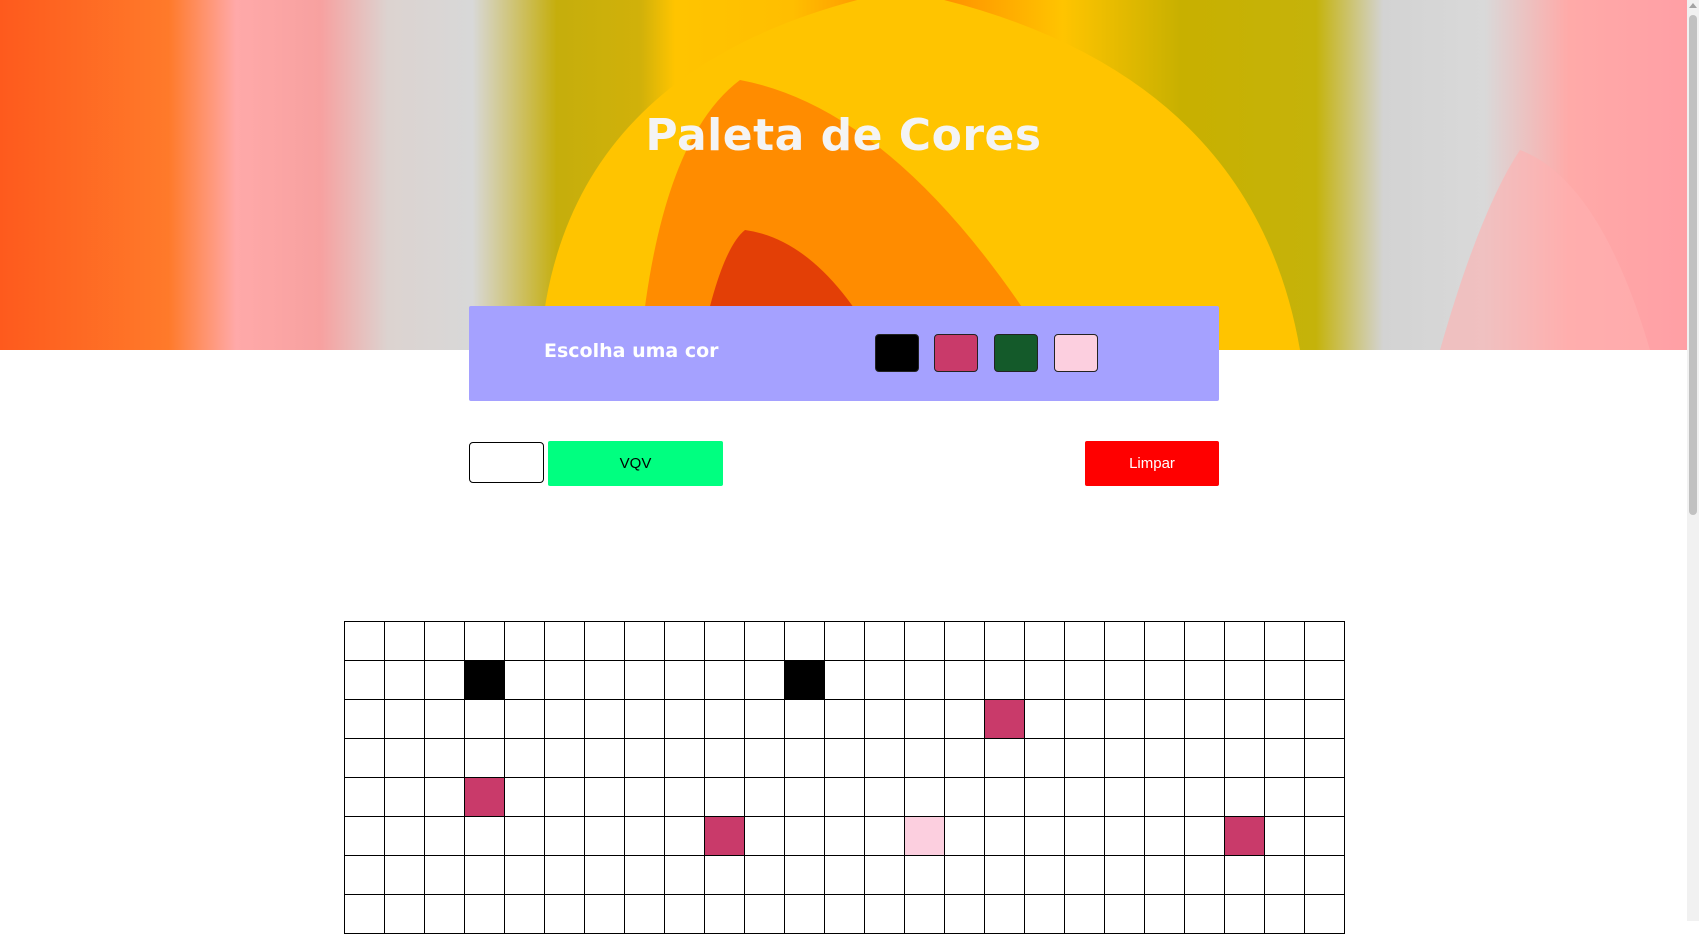 Image resolution: width=1699 pixels, height=934 pixels. Describe the element at coordinates (1693, 460) in the screenshot. I see `vertical-scrollbar` at that location.